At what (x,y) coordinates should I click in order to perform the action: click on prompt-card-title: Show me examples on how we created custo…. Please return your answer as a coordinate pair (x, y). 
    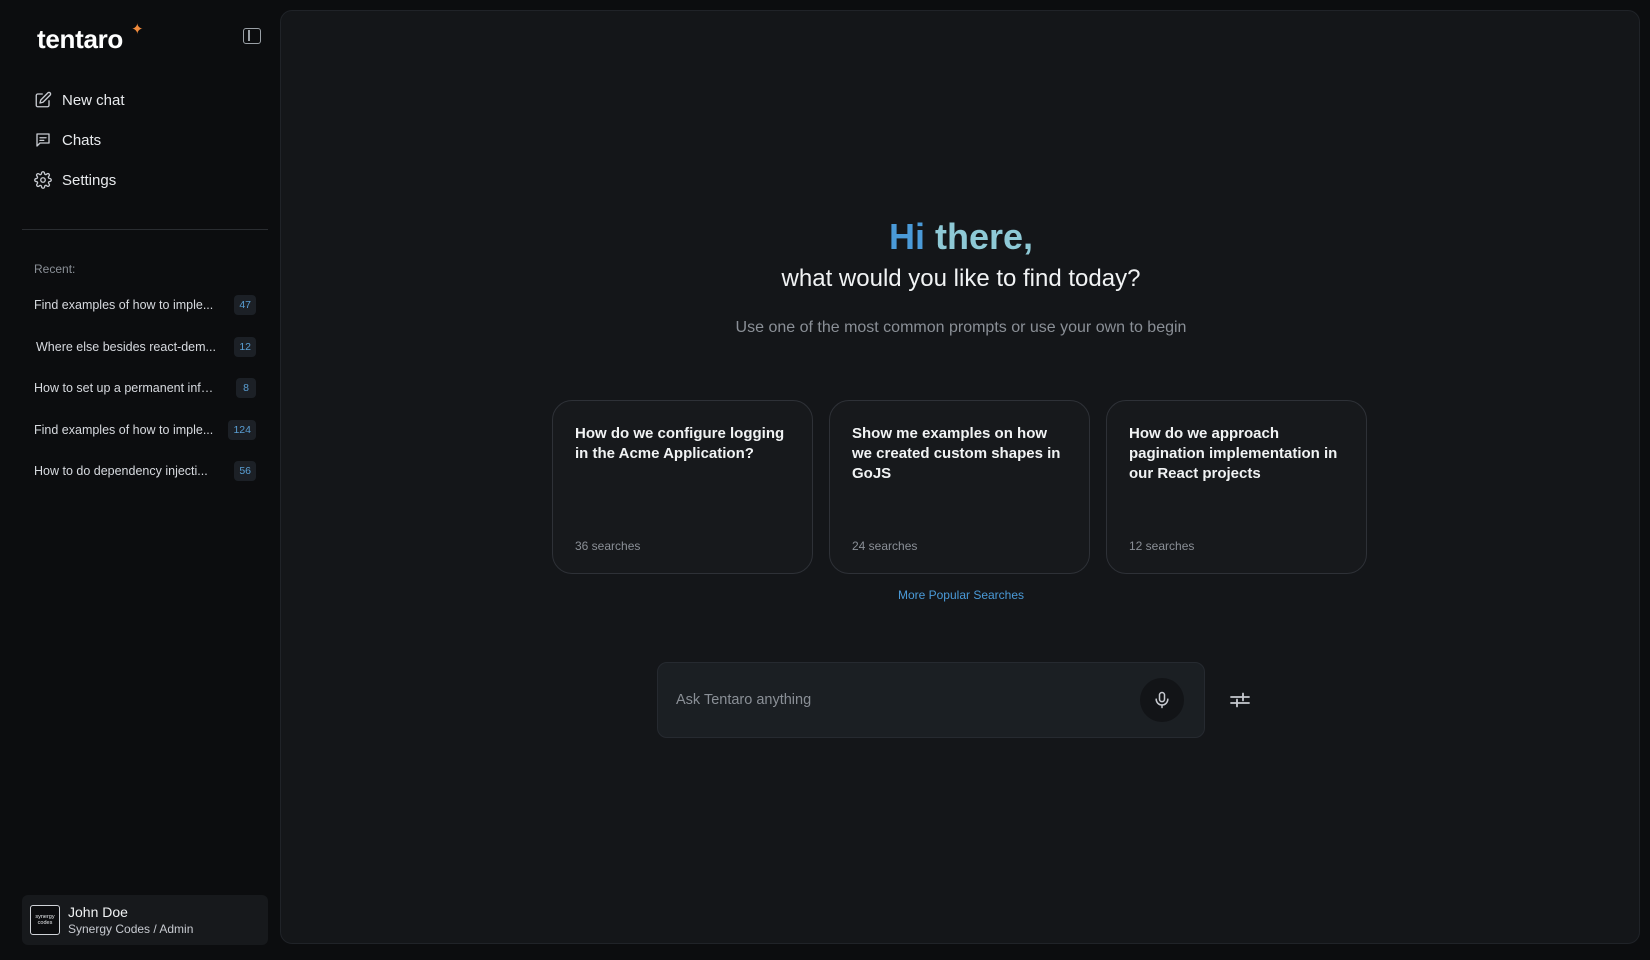
    Looking at the image, I should click on (956, 453).